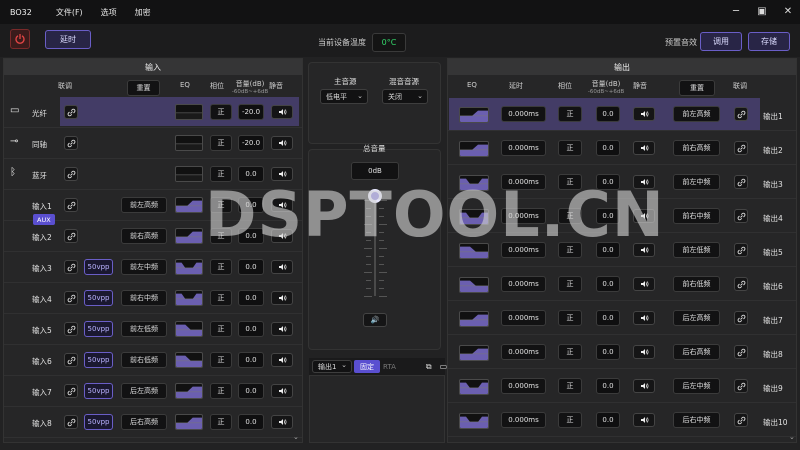  Describe the element at coordinates (696, 420) in the screenshot. I see `output-channel-select: 后右中频` at that location.